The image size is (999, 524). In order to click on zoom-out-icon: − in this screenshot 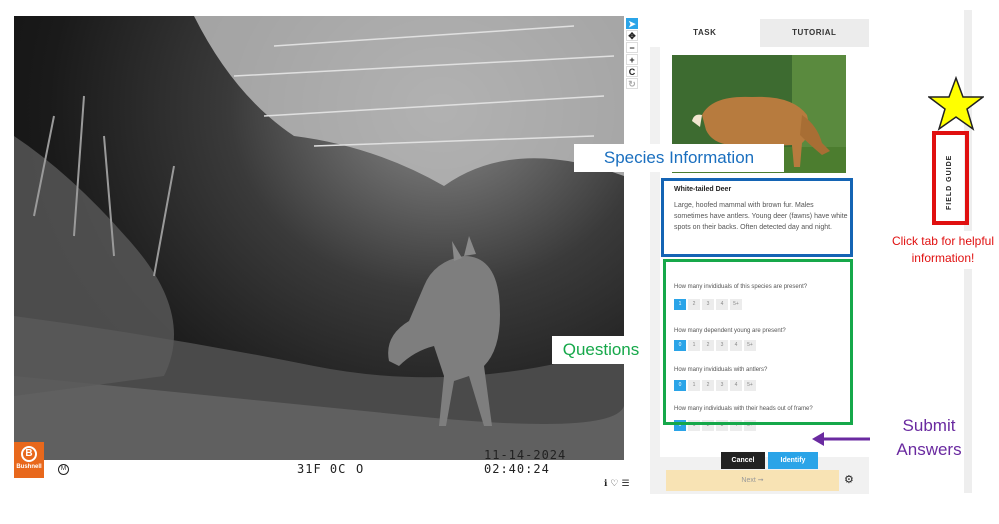, I will do `click(632, 47)`.